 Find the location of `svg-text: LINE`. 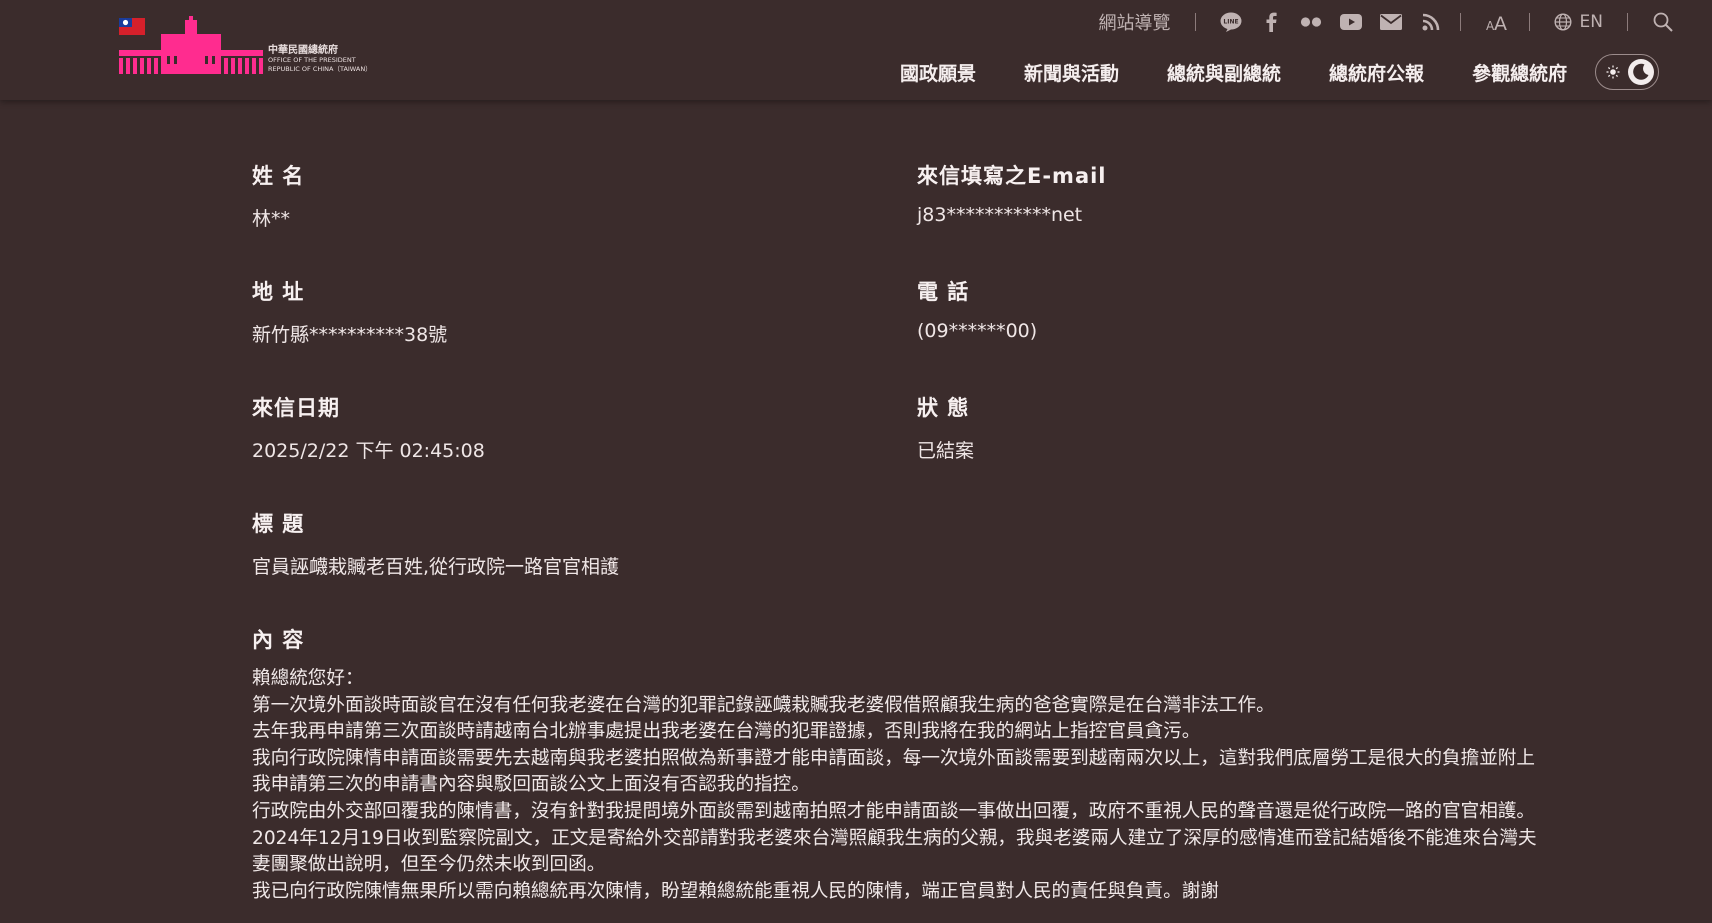

svg-text: LINE is located at coordinates (1230, 22).